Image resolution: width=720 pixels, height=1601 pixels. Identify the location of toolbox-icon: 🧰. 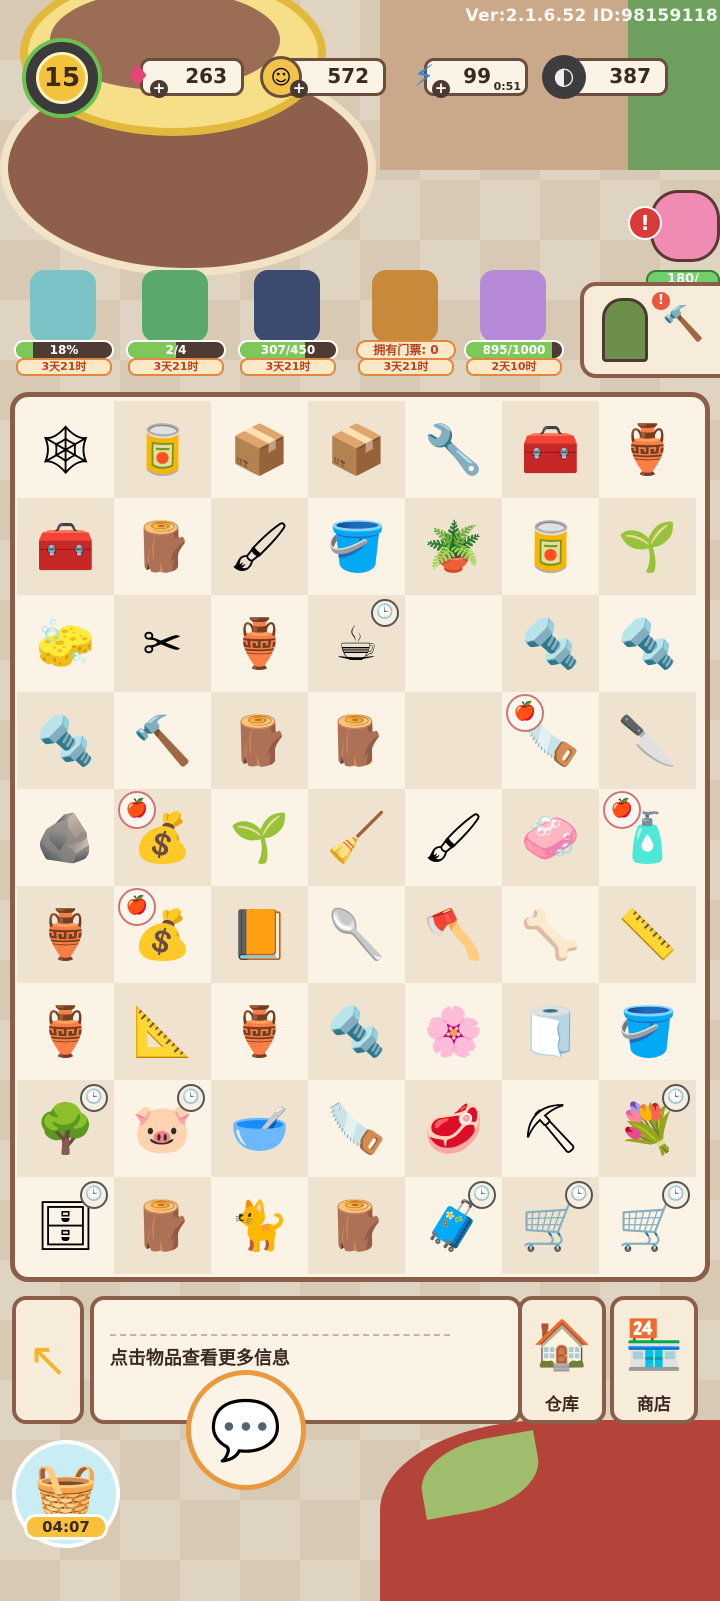
(550, 449).